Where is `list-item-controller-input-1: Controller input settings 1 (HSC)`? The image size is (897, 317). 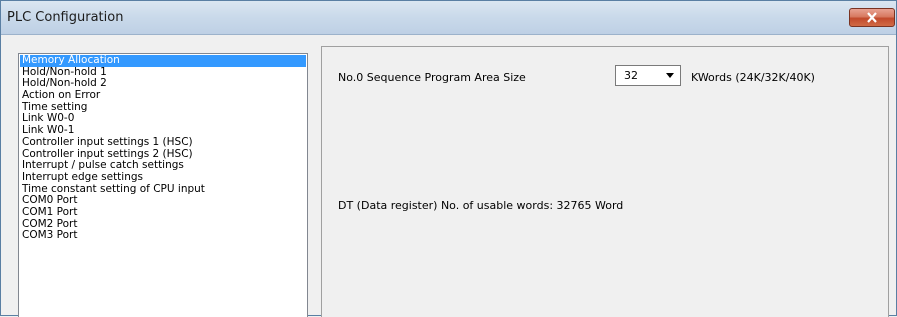
list-item-controller-input-1: Controller input settings 1 (HSC) is located at coordinates (163, 142).